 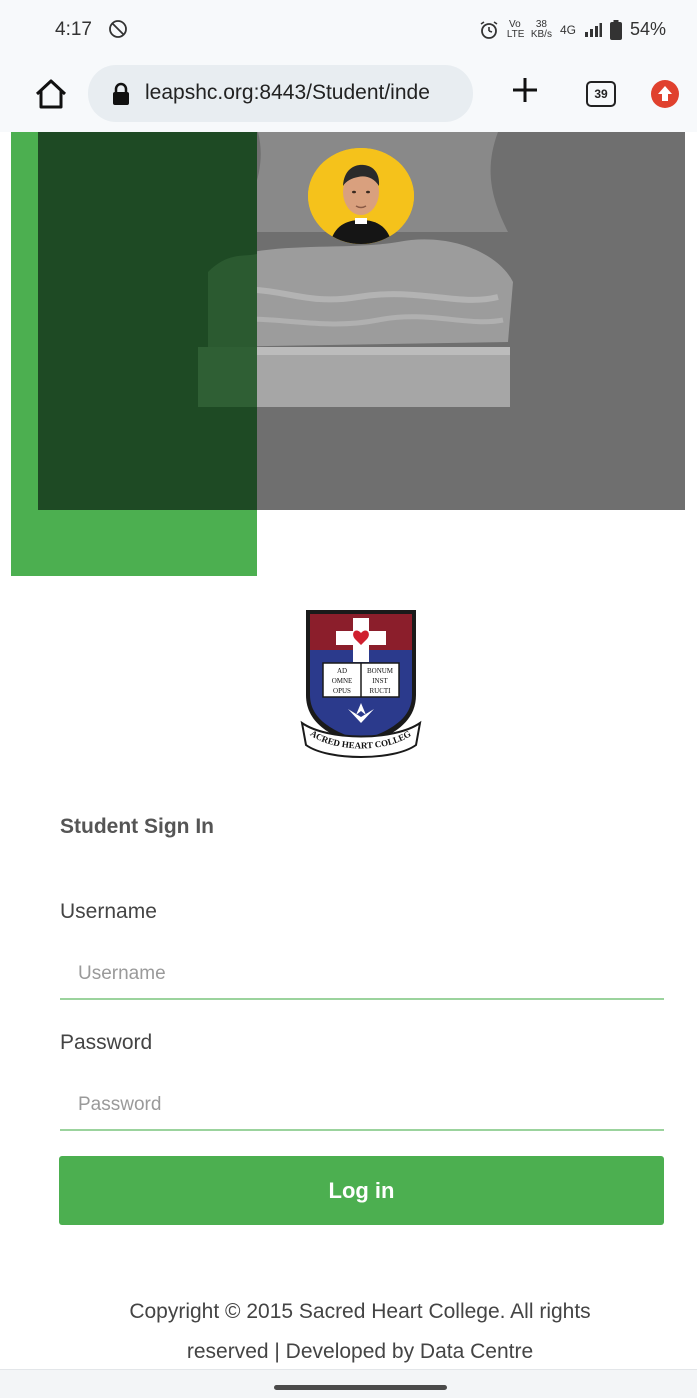 I want to click on url-text: leapshc.org:8443/Student/inde, so click(x=287, y=92).